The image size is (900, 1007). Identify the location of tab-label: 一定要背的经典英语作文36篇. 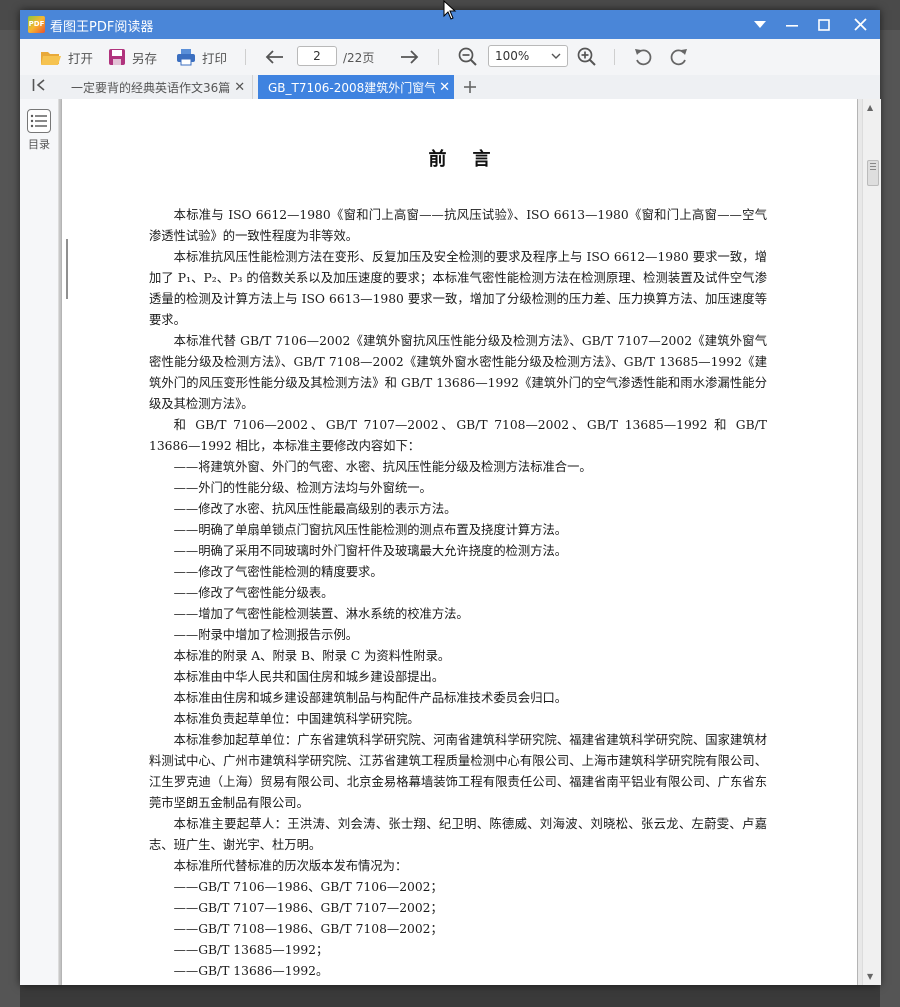
(151, 87).